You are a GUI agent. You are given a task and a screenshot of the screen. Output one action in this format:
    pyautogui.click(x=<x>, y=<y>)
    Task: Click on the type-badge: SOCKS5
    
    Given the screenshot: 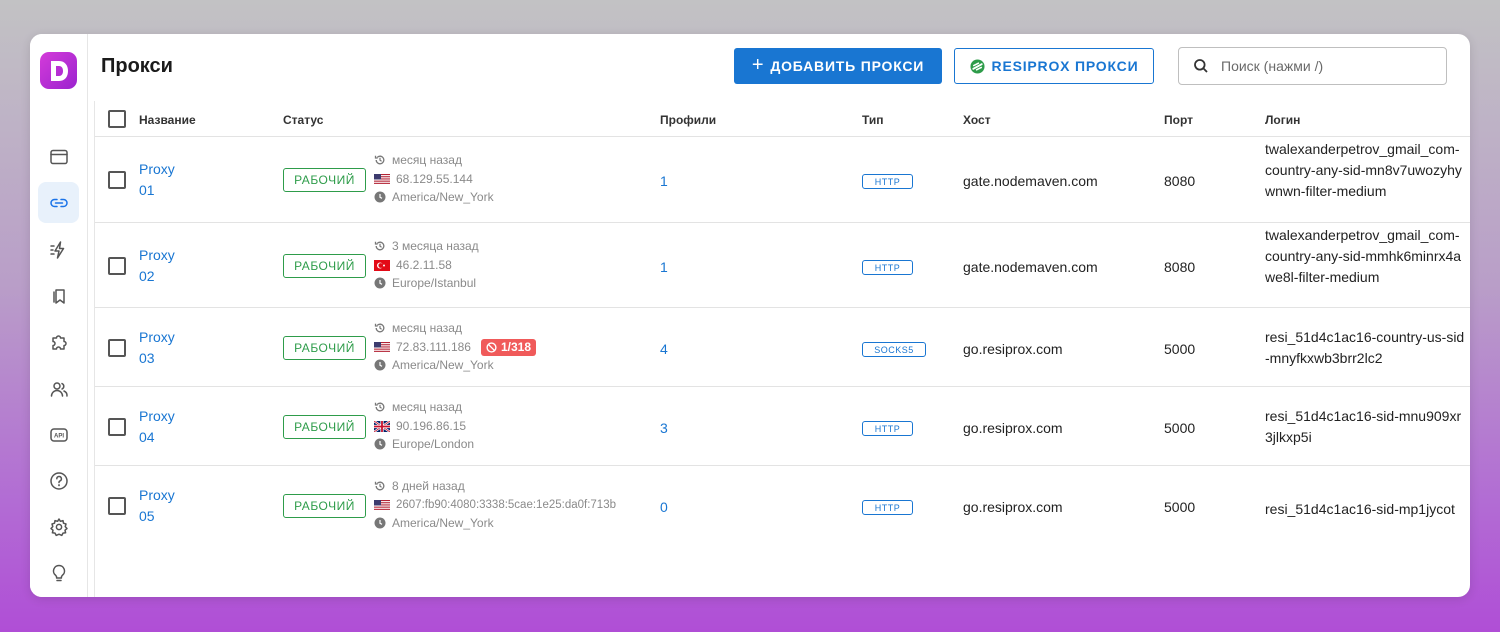 What is the action you would take?
    pyautogui.click(x=894, y=349)
    